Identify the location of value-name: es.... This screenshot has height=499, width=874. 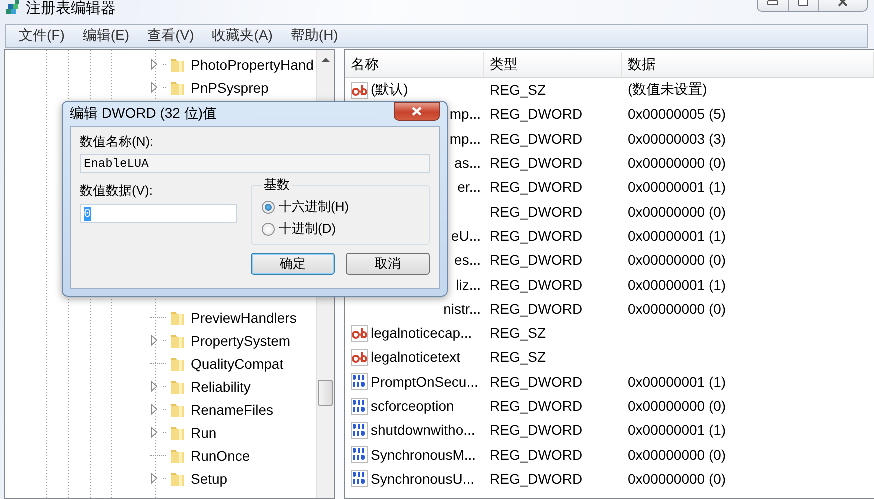
(467, 260).